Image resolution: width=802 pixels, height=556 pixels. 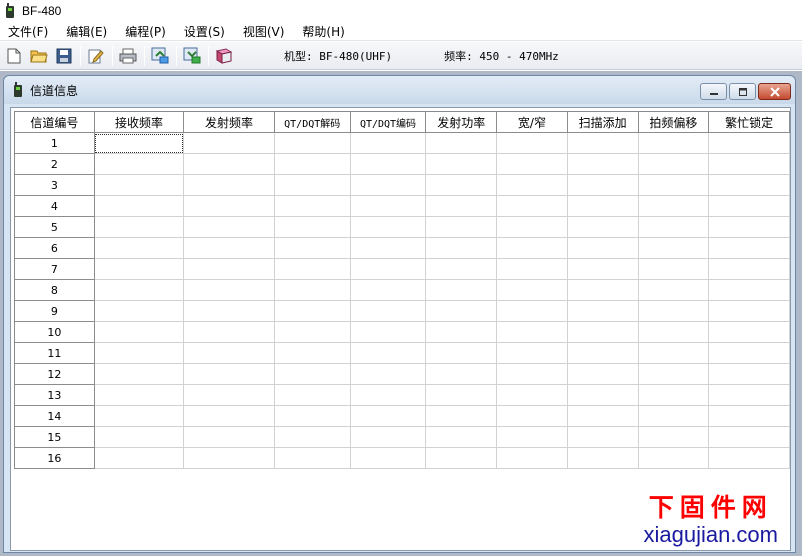 I want to click on row-number: 6, so click(x=54, y=248).